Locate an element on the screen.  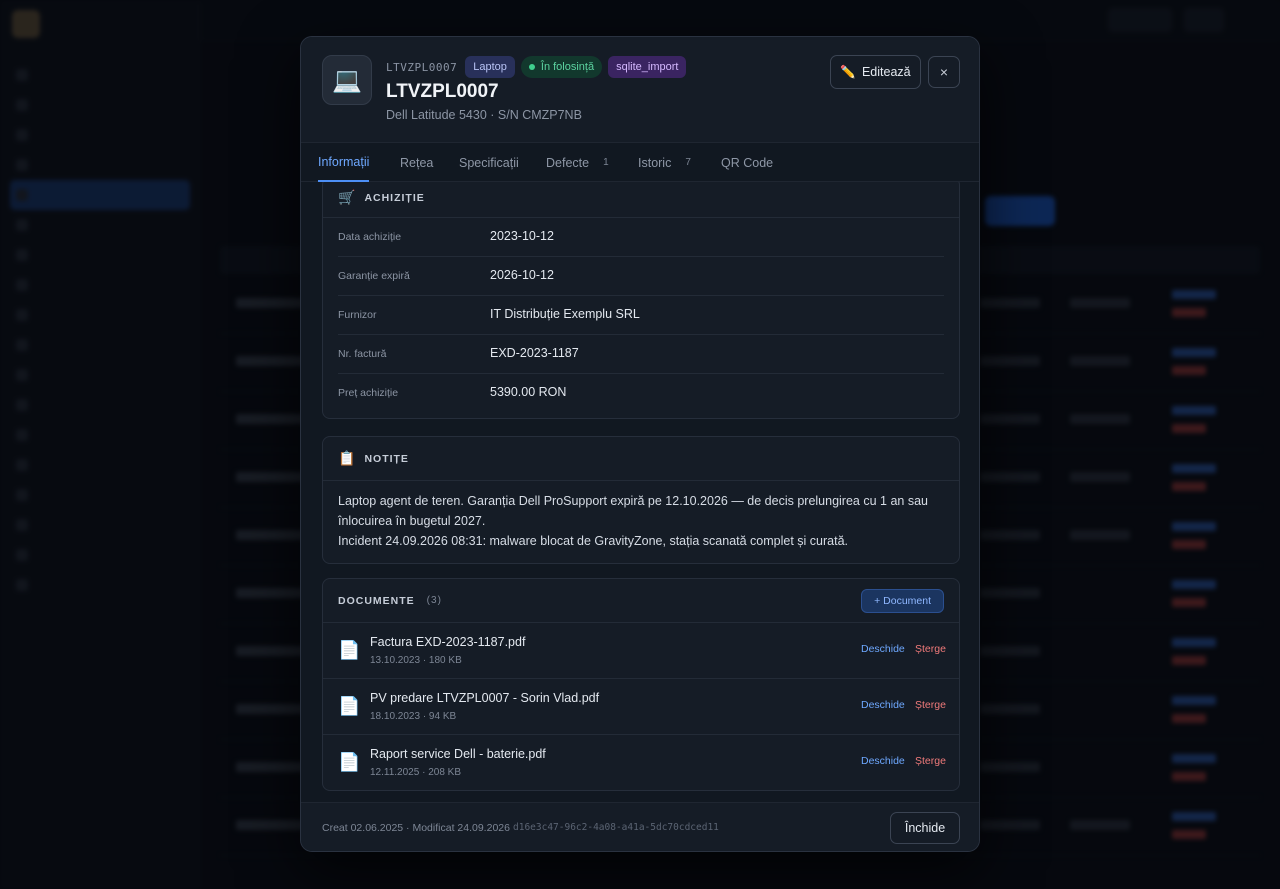
notes-card-header: 📋 NOTIȚE is located at coordinates (641, 459).